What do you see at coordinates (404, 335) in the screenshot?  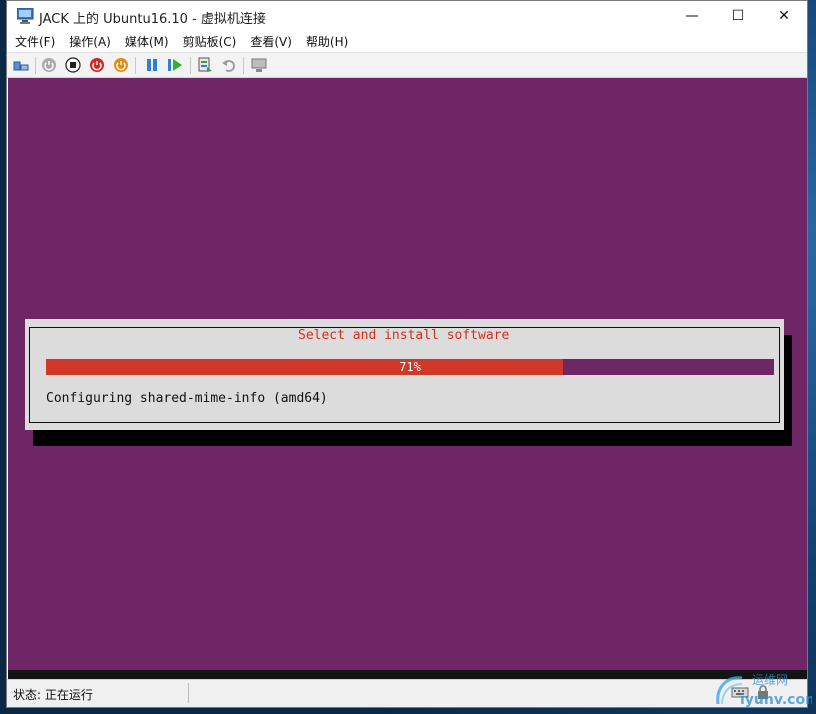 I see `dialog-title: Select and install software` at bounding box center [404, 335].